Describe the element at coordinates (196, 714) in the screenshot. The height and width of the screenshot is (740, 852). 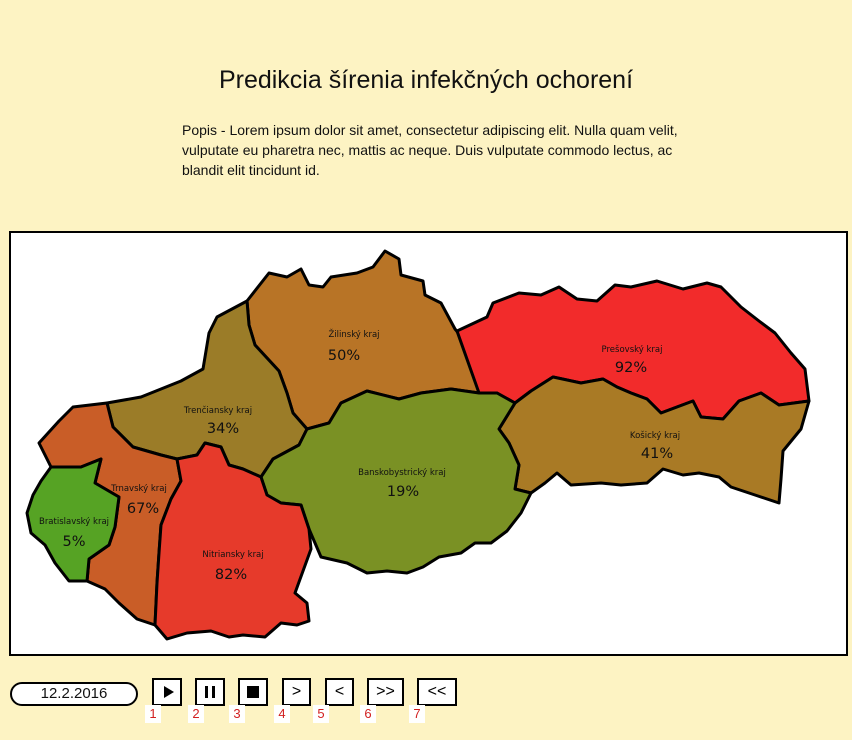
I see `control-number: 2` at that location.